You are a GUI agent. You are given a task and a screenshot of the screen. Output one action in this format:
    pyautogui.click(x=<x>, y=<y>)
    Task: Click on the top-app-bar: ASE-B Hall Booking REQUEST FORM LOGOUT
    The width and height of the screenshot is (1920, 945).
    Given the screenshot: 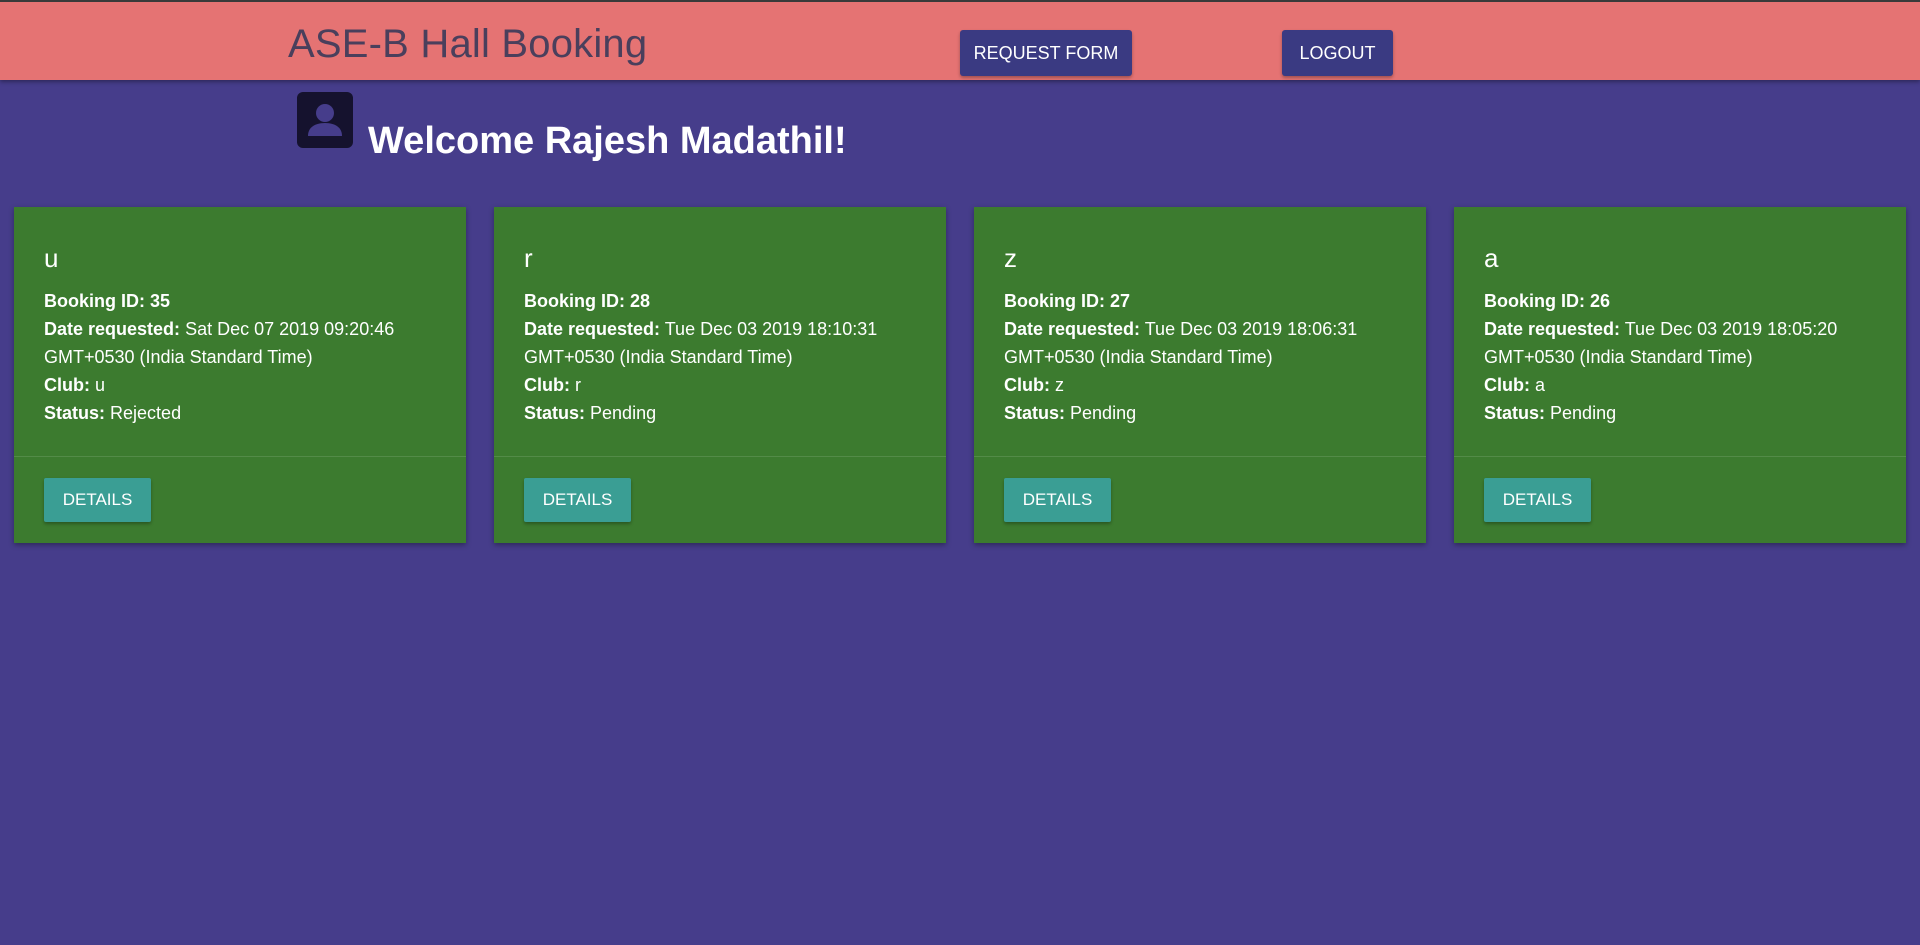 What is the action you would take?
    pyautogui.click(x=960, y=40)
    